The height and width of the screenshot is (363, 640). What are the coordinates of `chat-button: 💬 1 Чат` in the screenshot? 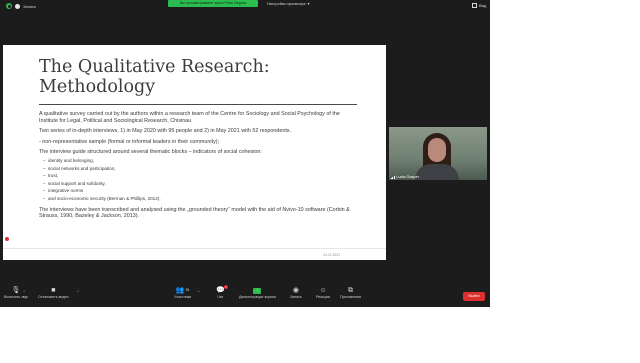 It's located at (222, 292).